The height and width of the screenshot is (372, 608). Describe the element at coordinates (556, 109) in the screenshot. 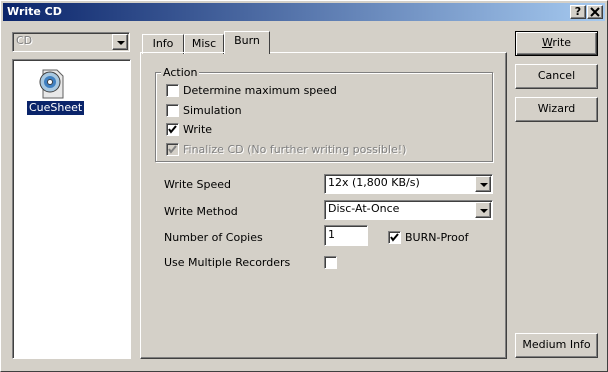

I see `wizard-button: Wizard` at that location.